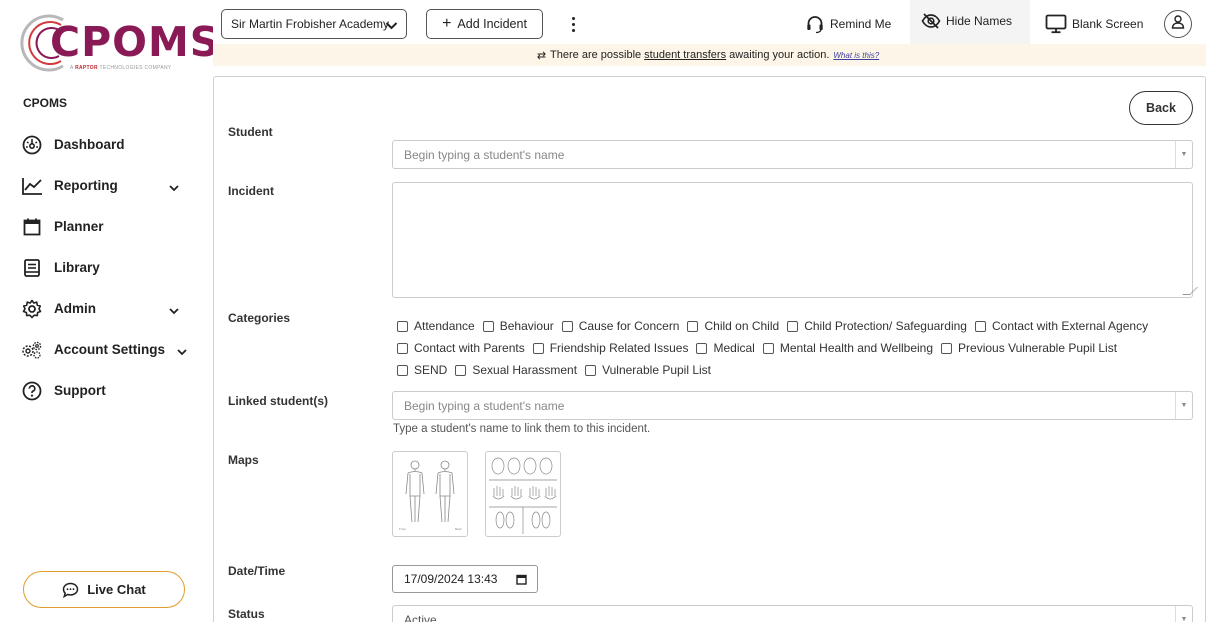 This screenshot has height=622, width=1219. I want to click on user-menu-button, so click(1178, 24).